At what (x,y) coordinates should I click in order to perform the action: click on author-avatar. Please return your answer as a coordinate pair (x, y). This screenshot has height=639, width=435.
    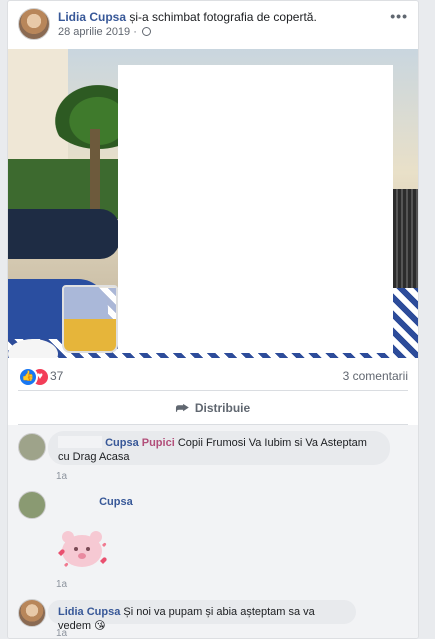
    Looking at the image, I should click on (34, 24).